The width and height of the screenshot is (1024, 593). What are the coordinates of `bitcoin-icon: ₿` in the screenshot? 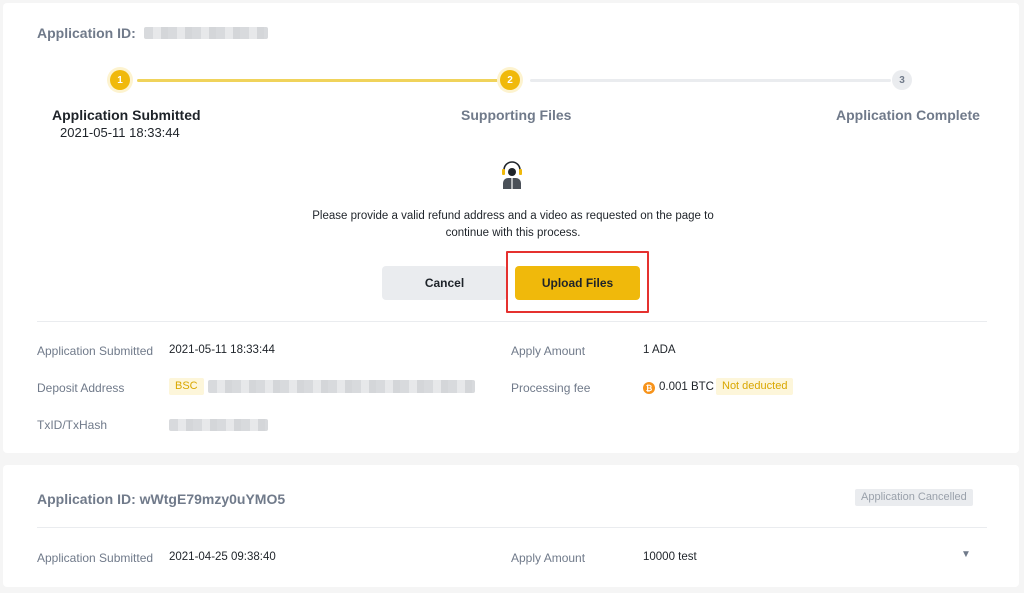 It's located at (649, 388).